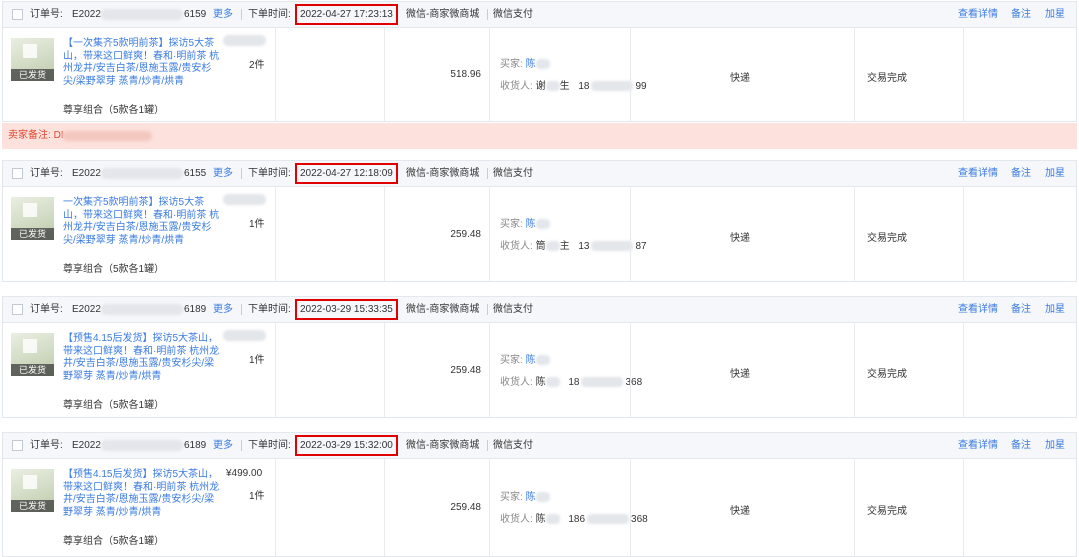 This screenshot has height=557, width=1079. I want to click on phone-prefix: 18, so click(574, 382).